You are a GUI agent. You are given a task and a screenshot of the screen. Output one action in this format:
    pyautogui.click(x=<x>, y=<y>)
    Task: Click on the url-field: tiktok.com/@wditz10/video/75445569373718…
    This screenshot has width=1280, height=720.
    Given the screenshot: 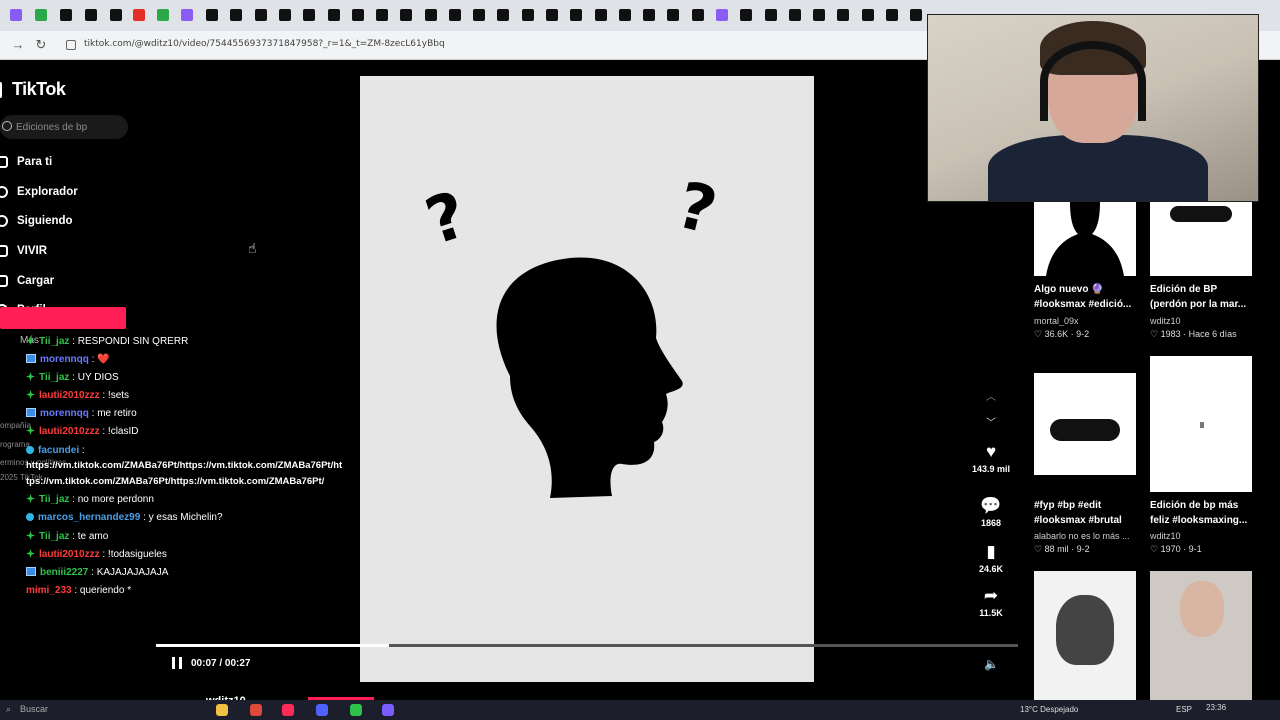 What is the action you would take?
    pyautogui.click(x=264, y=44)
    